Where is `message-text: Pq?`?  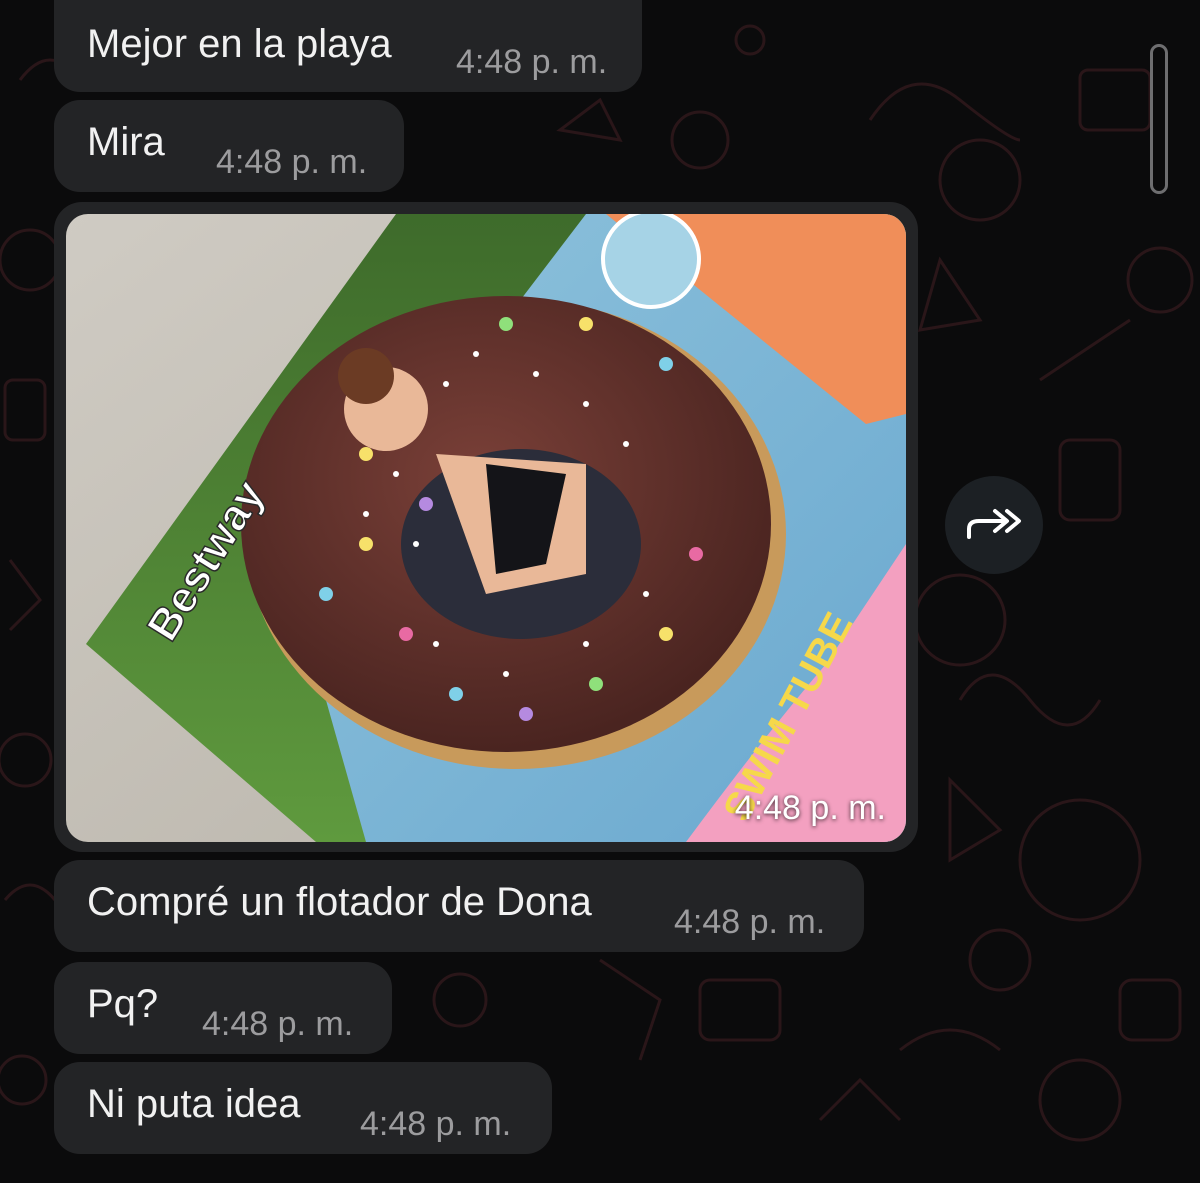 message-text: Pq? is located at coordinates (123, 1004).